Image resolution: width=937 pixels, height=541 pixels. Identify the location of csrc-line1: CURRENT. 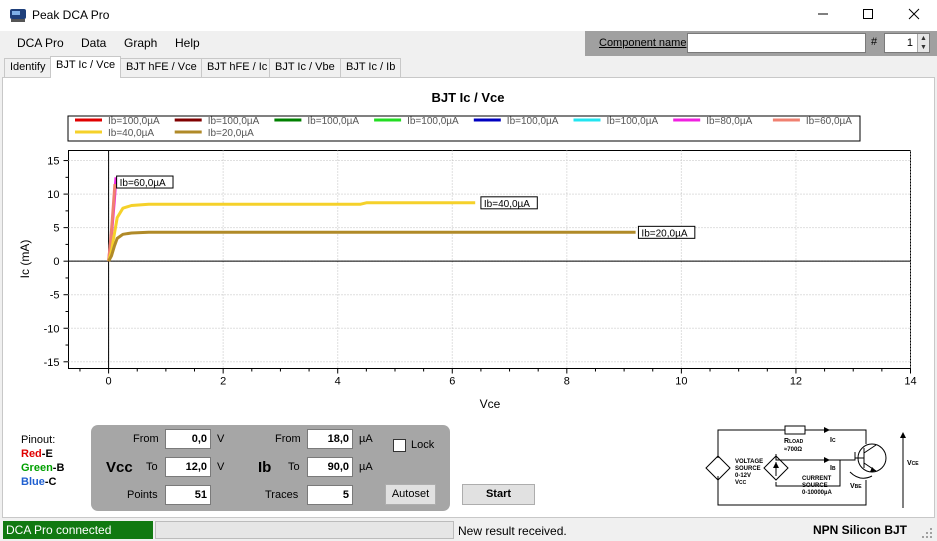
(817, 479).